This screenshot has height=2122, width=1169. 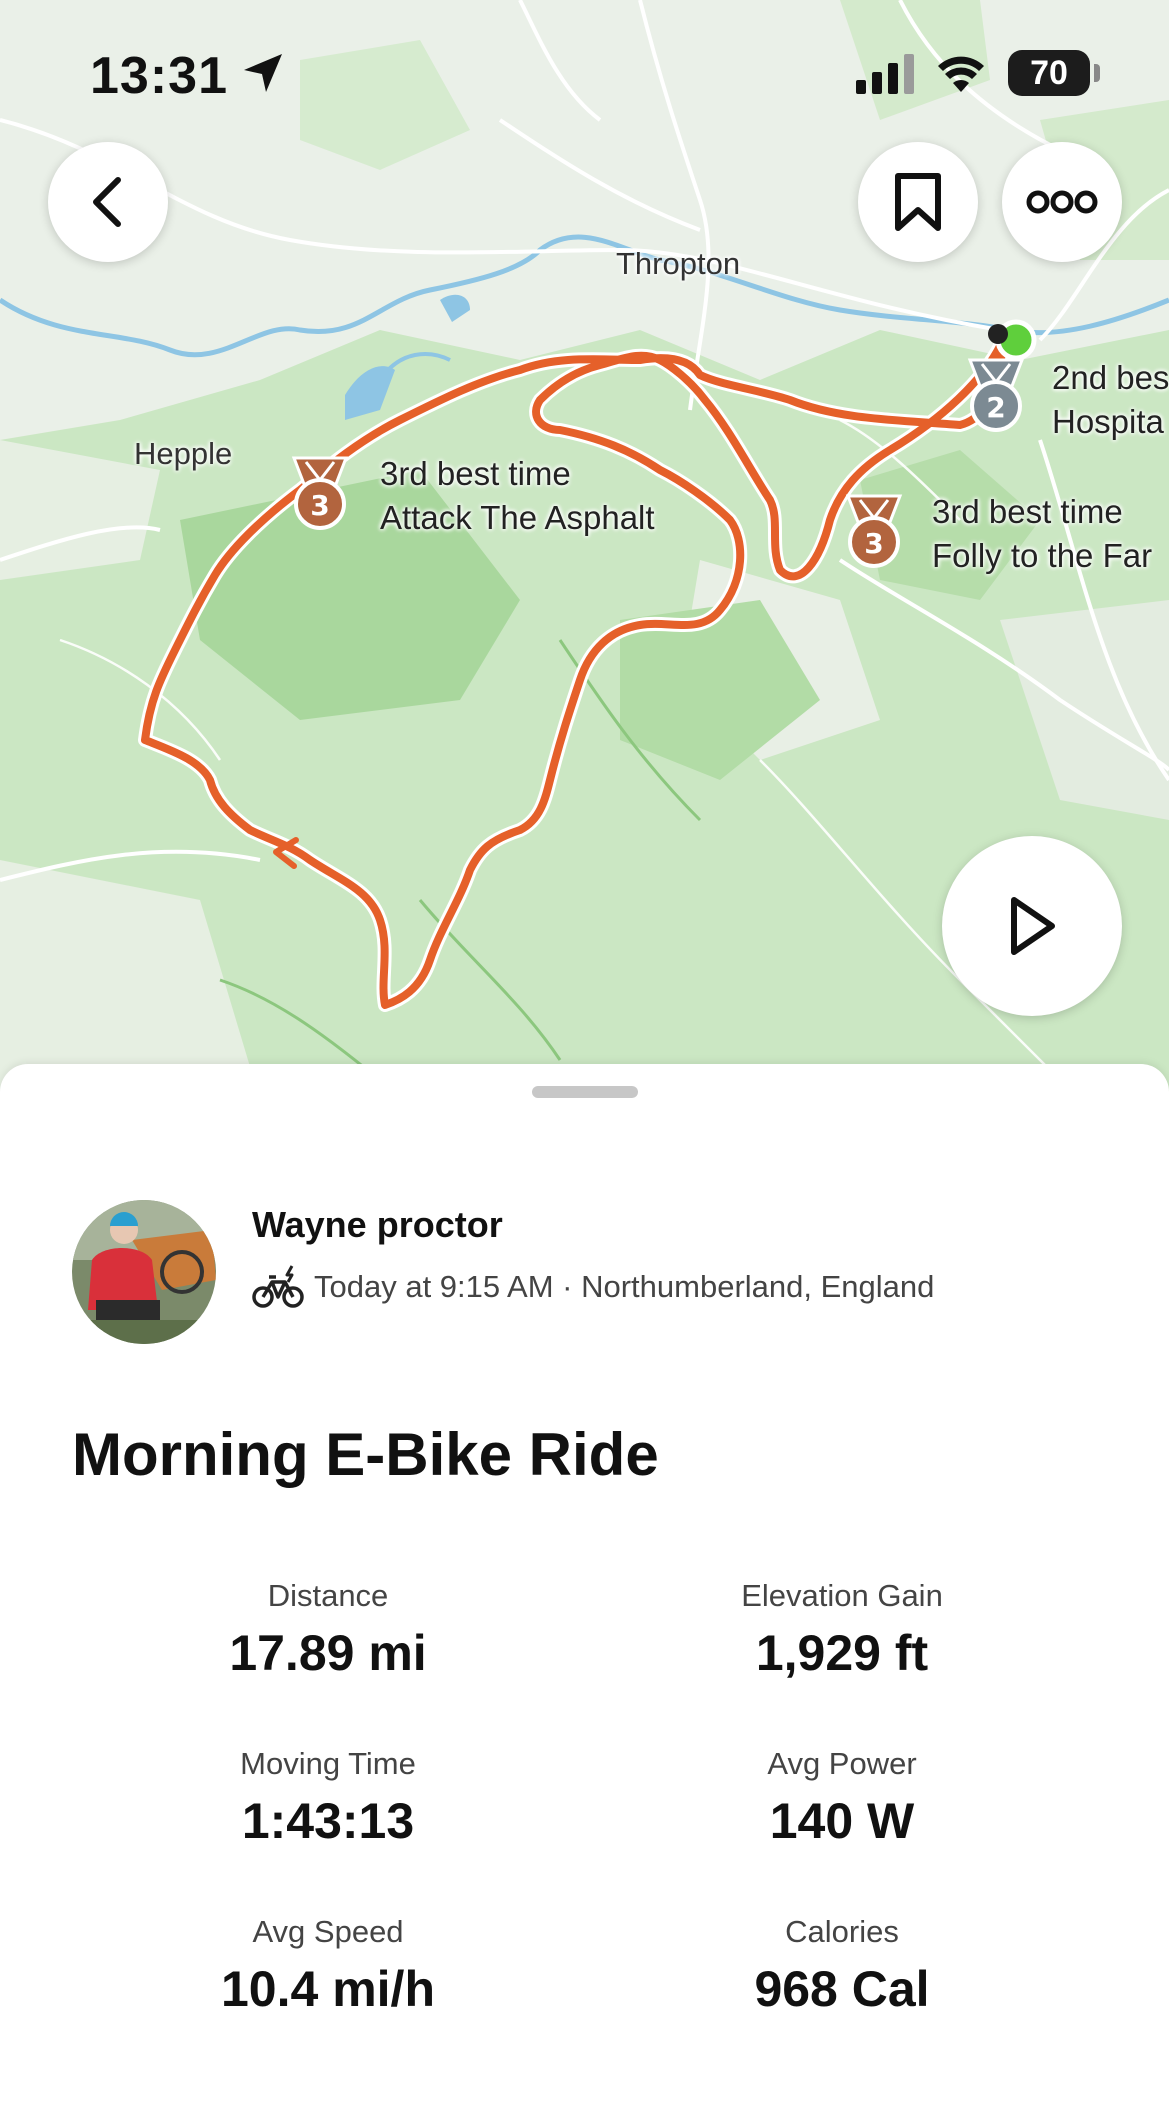 I want to click on stat-label: Distance, so click(x=328, y=1595).